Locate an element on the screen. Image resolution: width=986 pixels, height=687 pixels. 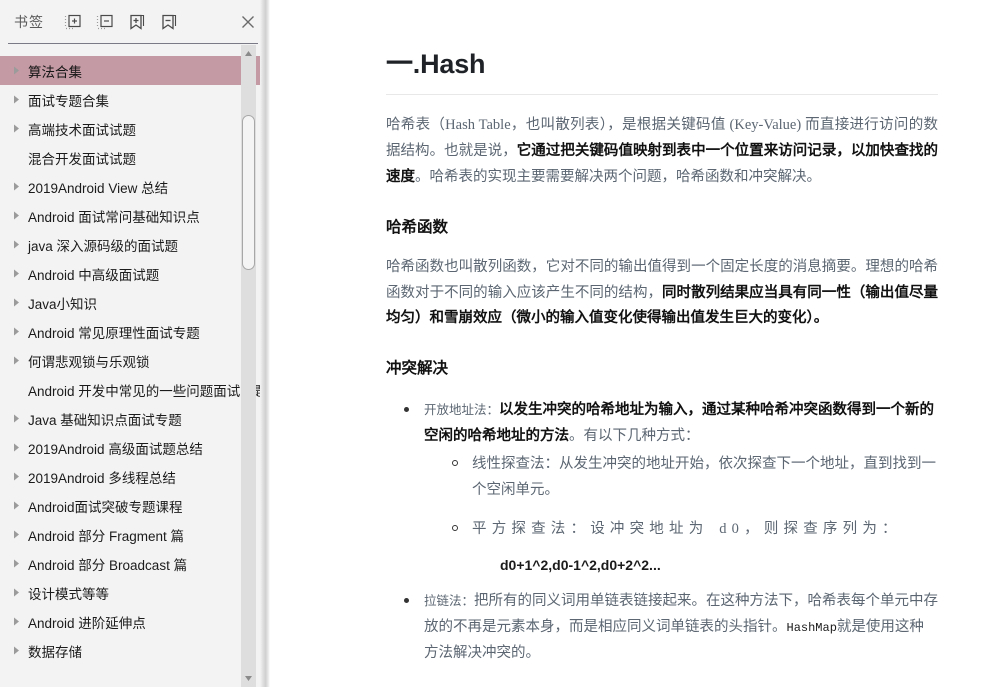
bookmark-item-label: Android面试突破专题课程 is located at coordinates (105, 507).